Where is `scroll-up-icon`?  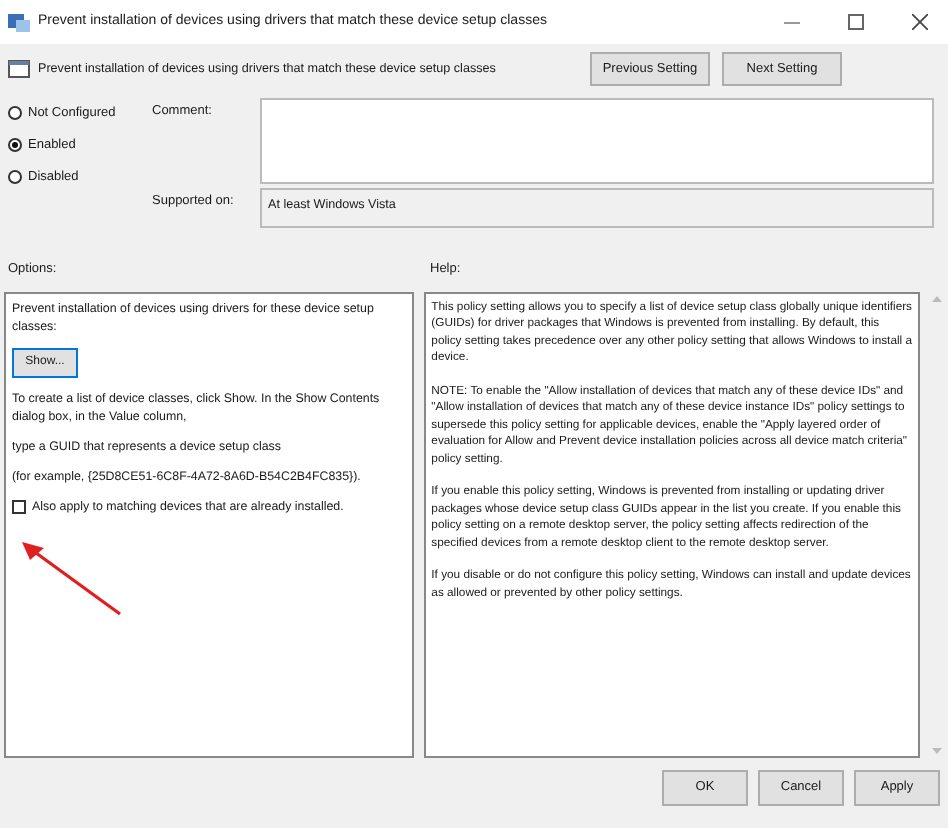
scroll-up-icon is located at coordinates (937, 298).